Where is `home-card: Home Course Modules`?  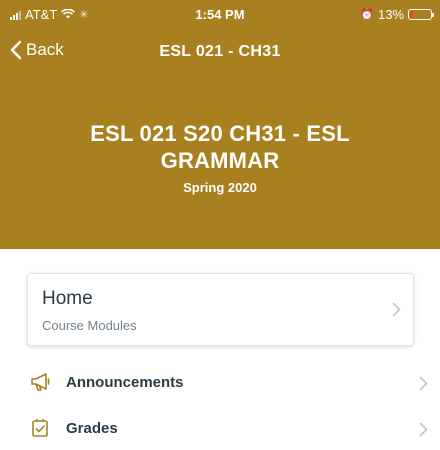
home-card: Home Course Modules is located at coordinates (220, 309).